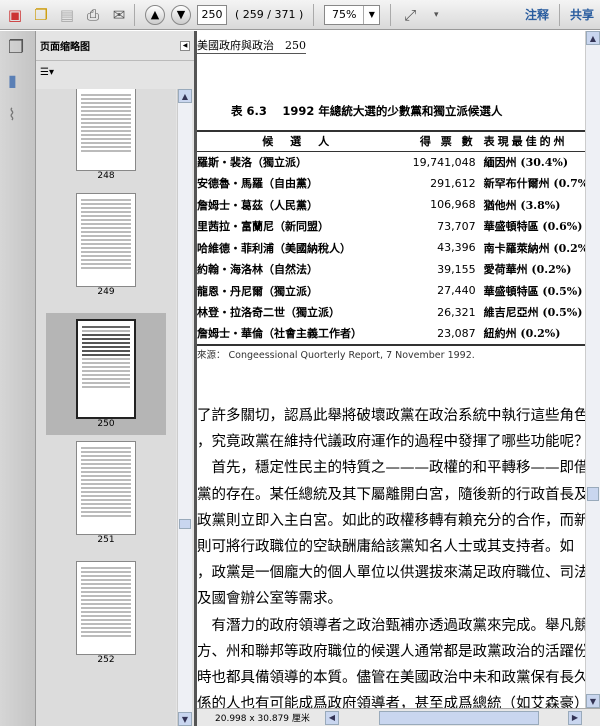 This screenshot has height=726, width=600. What do you see at coordinates (119, 15) in the screenshot?
I see `email-icon: ✉` at bounding box center [119, 15].